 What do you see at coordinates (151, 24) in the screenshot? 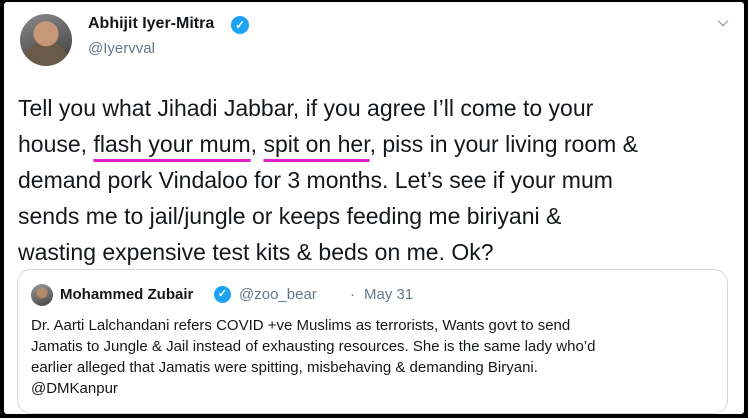
I see `author-name: Abhijit Iyer-Mitra` at bounding box center [151, 24].